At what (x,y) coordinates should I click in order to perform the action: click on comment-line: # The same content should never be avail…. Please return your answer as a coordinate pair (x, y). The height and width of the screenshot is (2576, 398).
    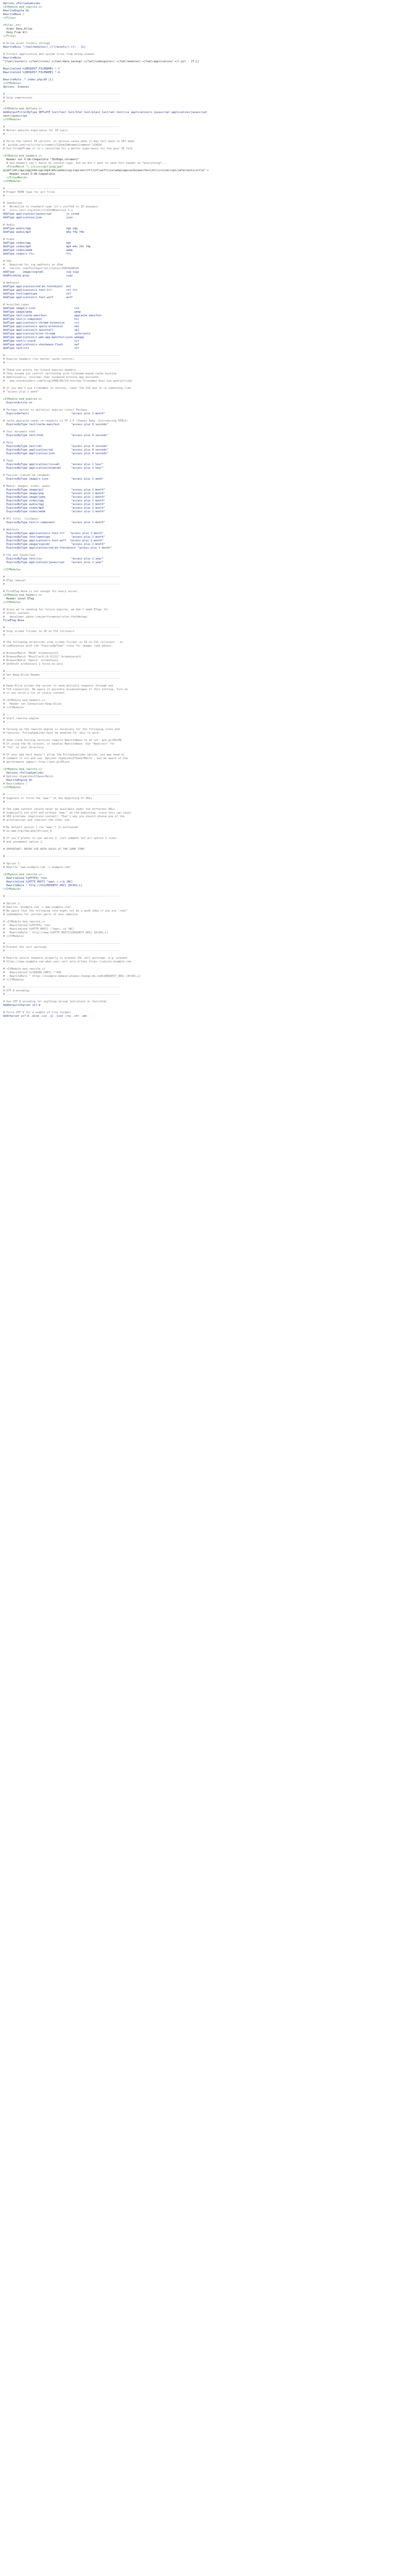
    Looking at the image, I should click on (60, 809).